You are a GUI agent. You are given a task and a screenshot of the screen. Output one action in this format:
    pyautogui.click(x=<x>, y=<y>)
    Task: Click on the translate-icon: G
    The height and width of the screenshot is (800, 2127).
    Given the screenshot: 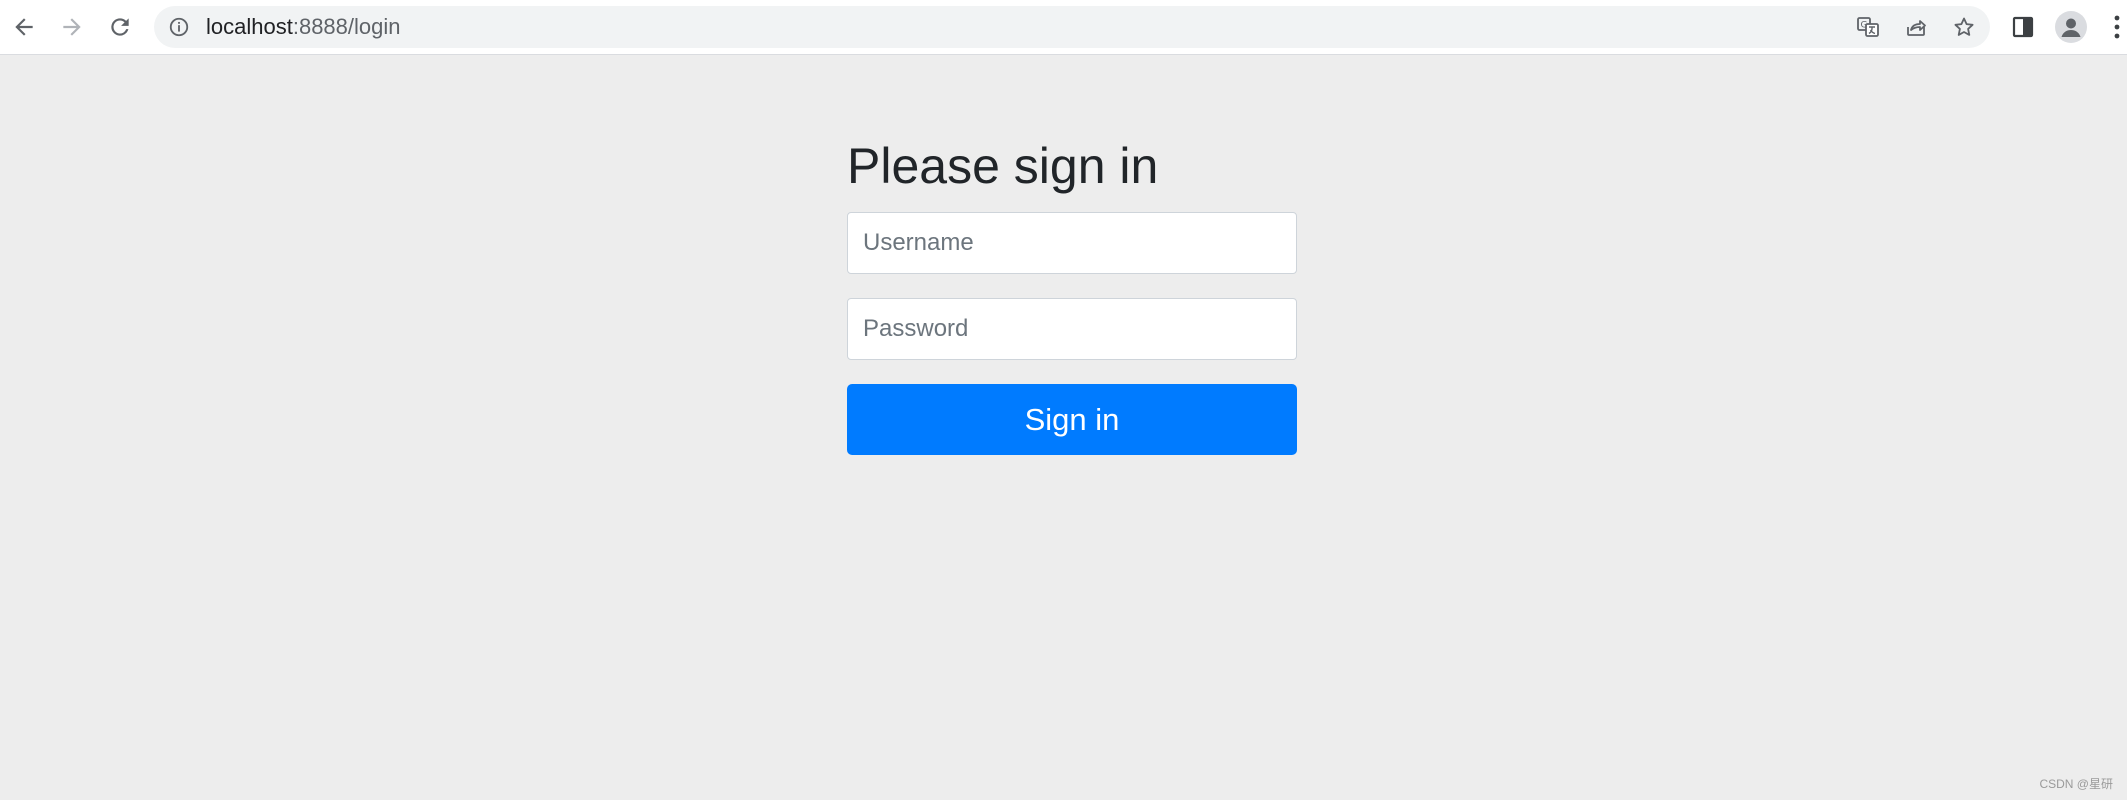 What is the action you would take?
    pyautogui.click(x=1868, y=27)
    